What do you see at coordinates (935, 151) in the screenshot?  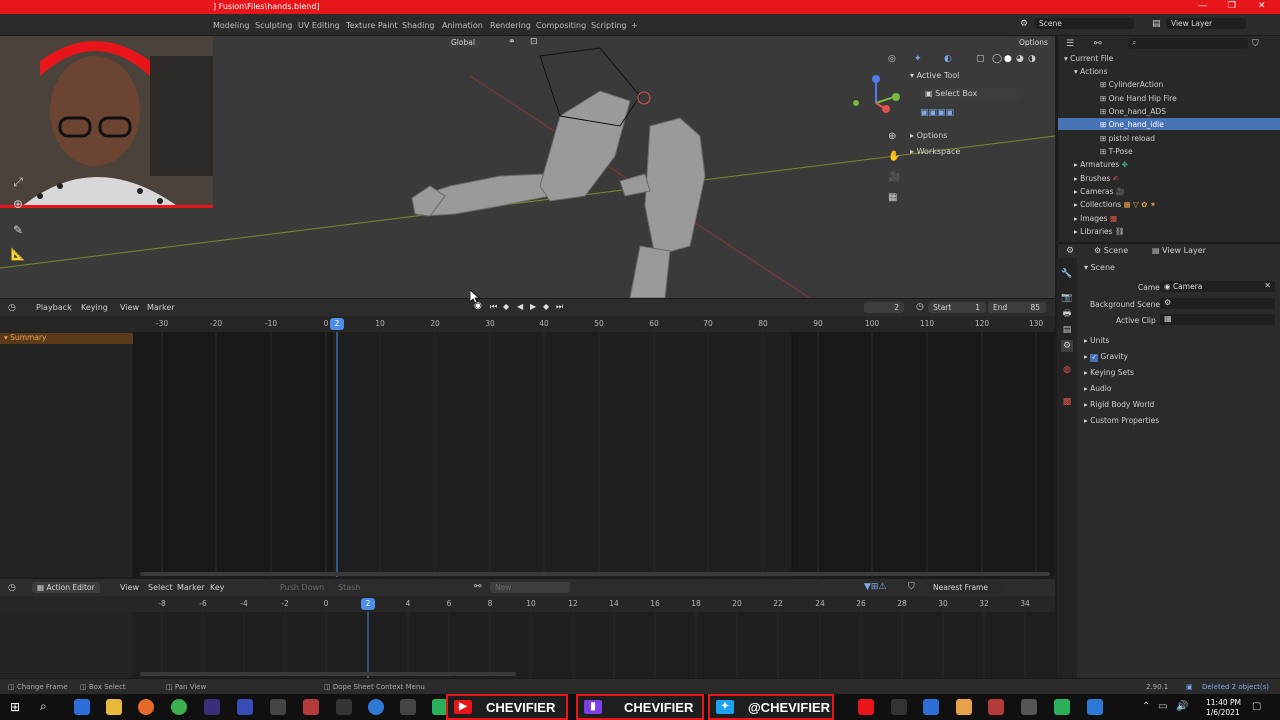 I see `workspace-header: ▸ Workspace` at bounding box center [935, 151].